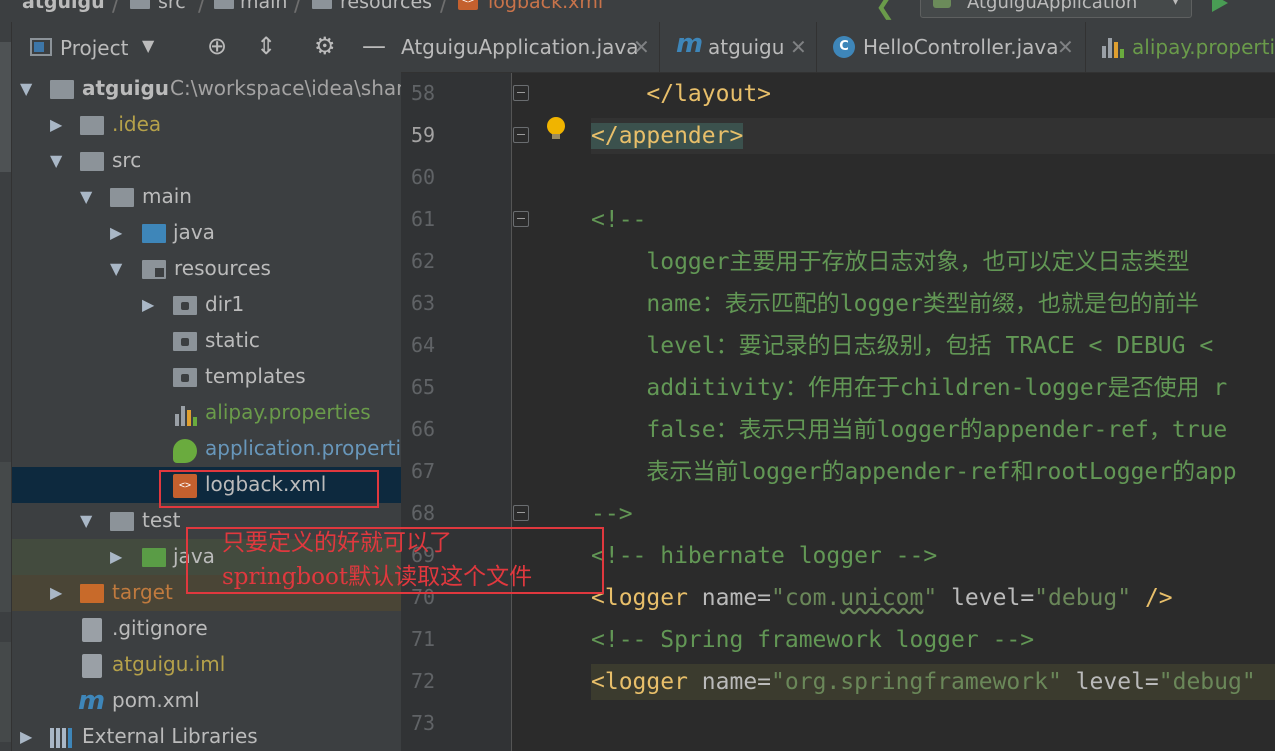 This screenshot has height=751, width=1275. Describe the element at coordinates (423, 639) in the screenshot. I see `line-number: 71` at that location.